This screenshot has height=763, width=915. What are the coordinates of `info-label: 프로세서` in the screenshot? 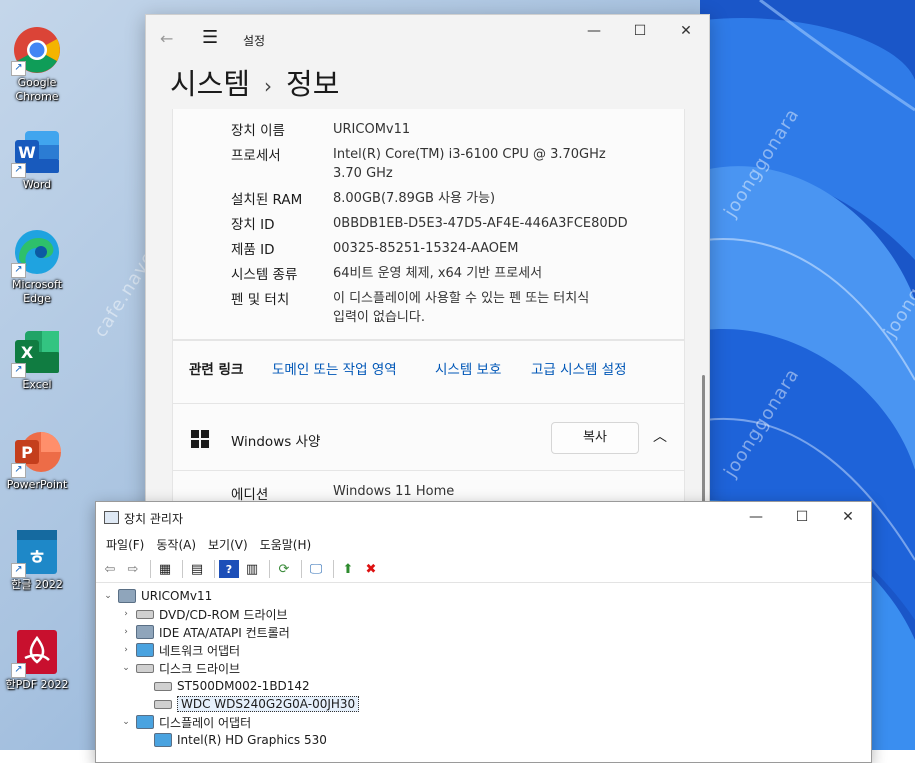 It's located at (256, 156).